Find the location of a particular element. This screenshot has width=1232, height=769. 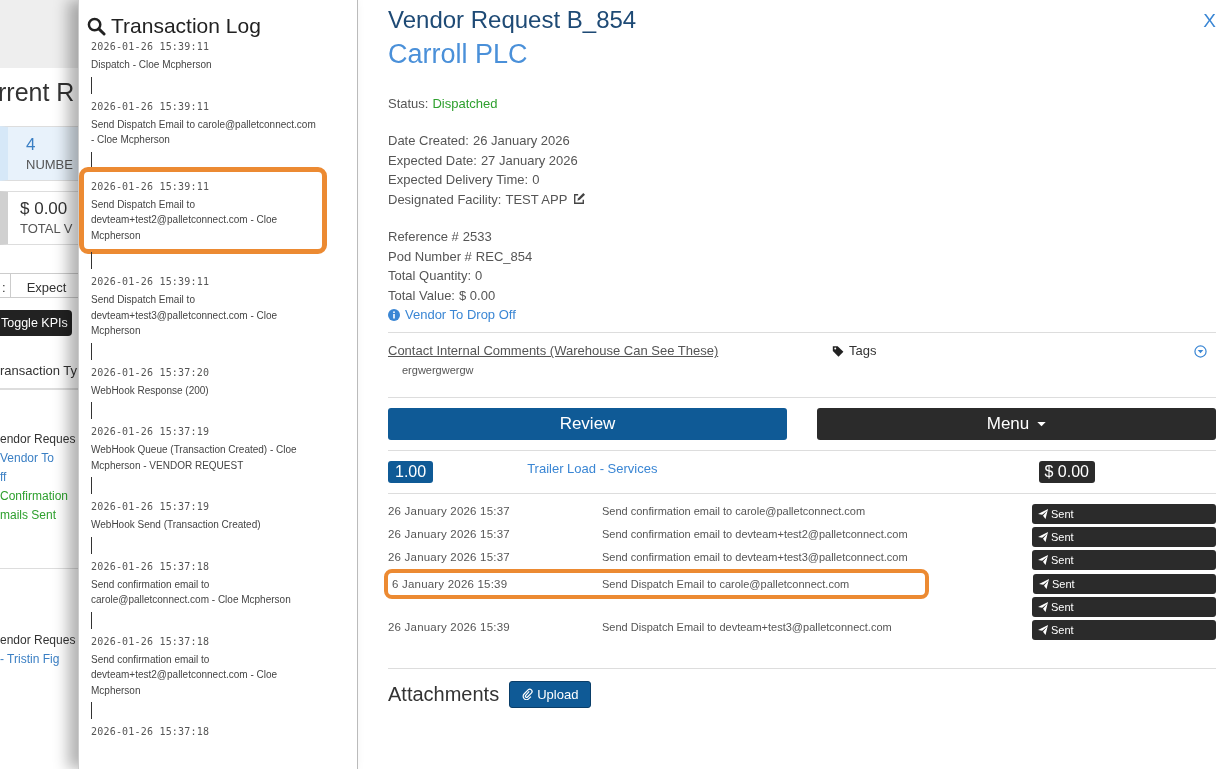

field-value: 27 January 2026 is located at coordinates (529, 160).